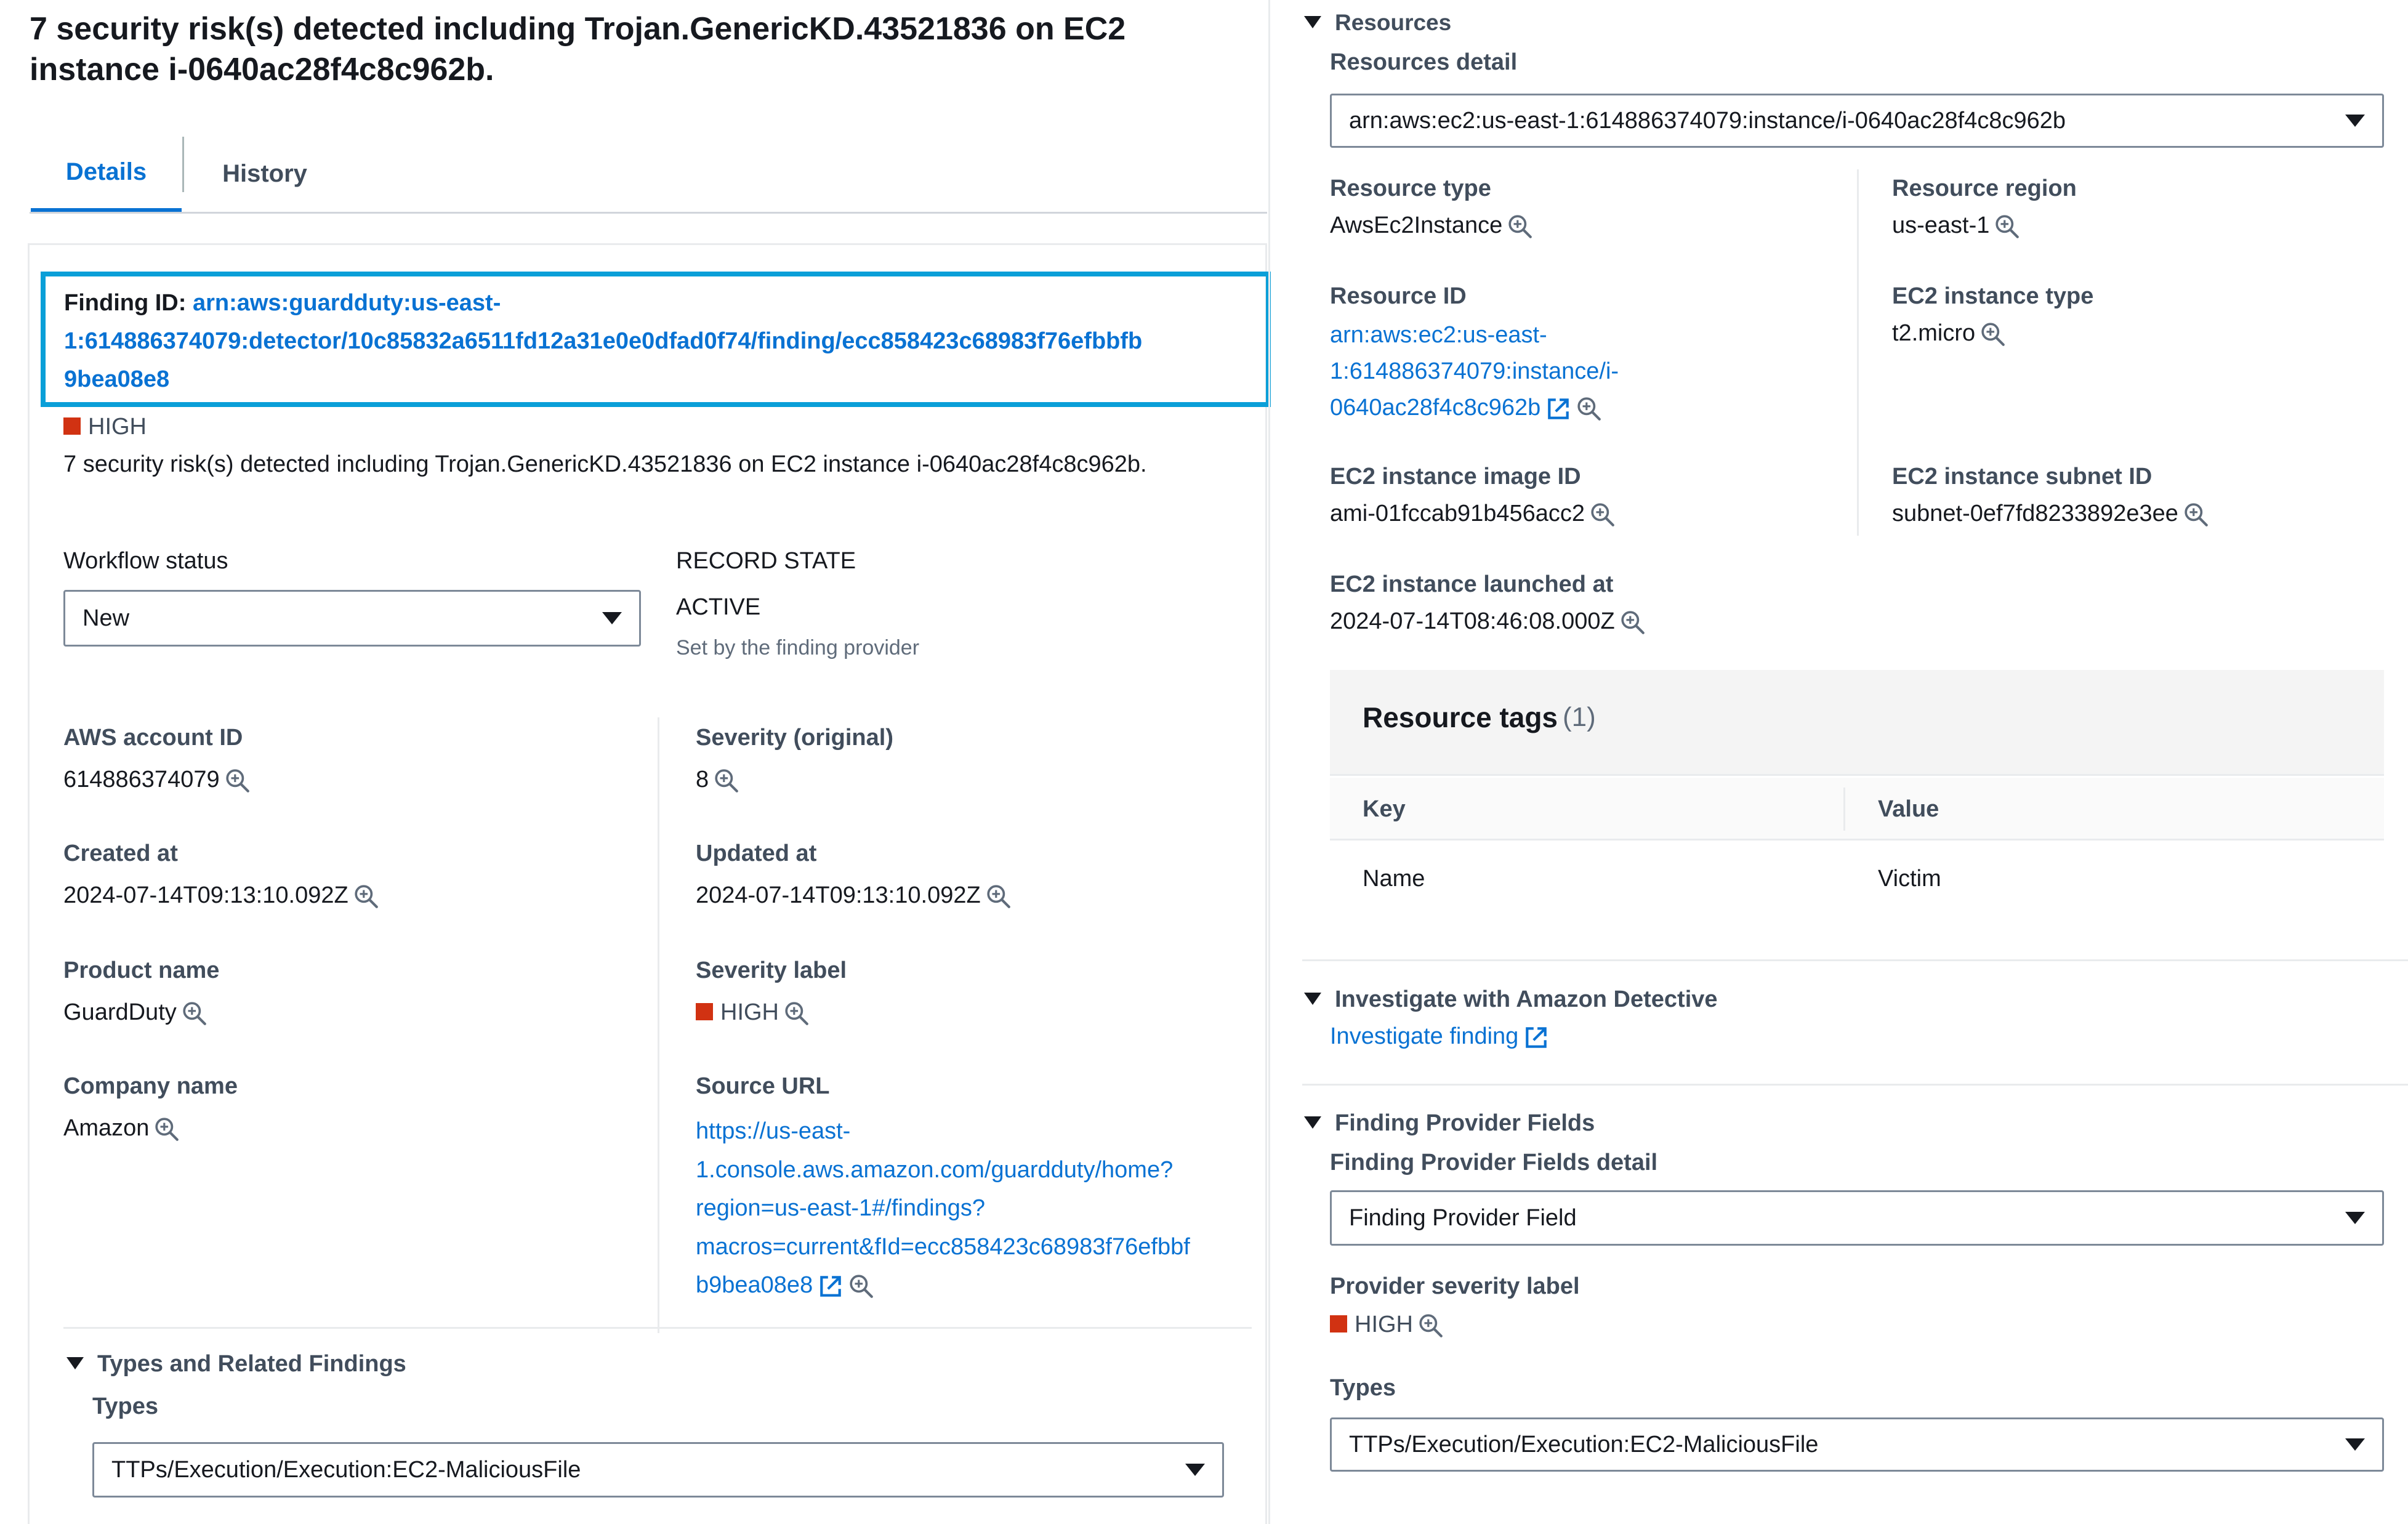  I want to click on tab-history: History, so click(265, 173).